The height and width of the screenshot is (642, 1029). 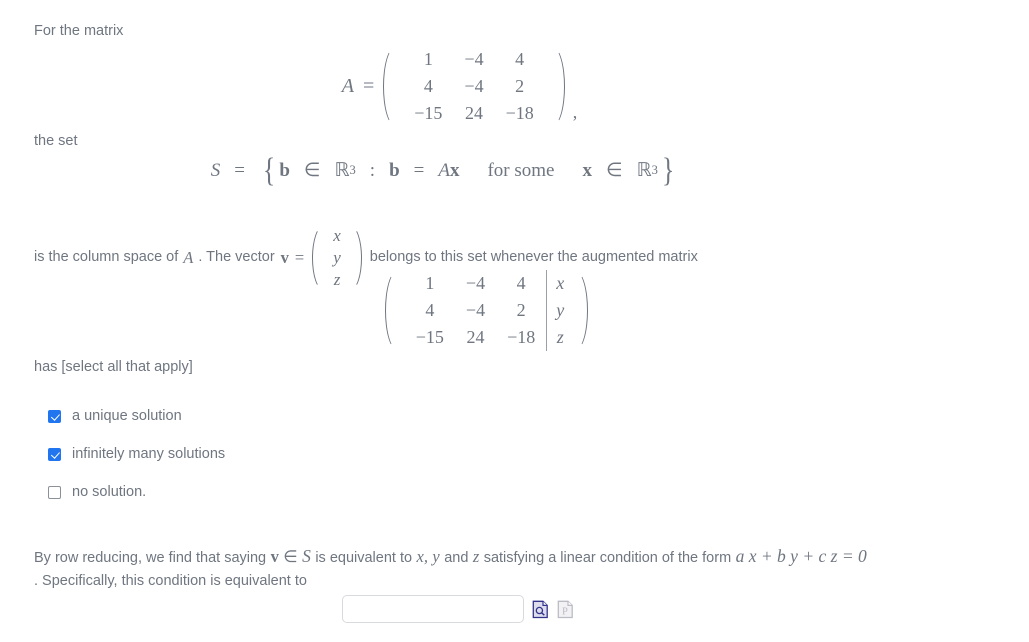 What do you see at coordinates (614, 171) in the screenshot?
I see `quantifier-element-of-icon: ∈` at bounding box center [614, 171].